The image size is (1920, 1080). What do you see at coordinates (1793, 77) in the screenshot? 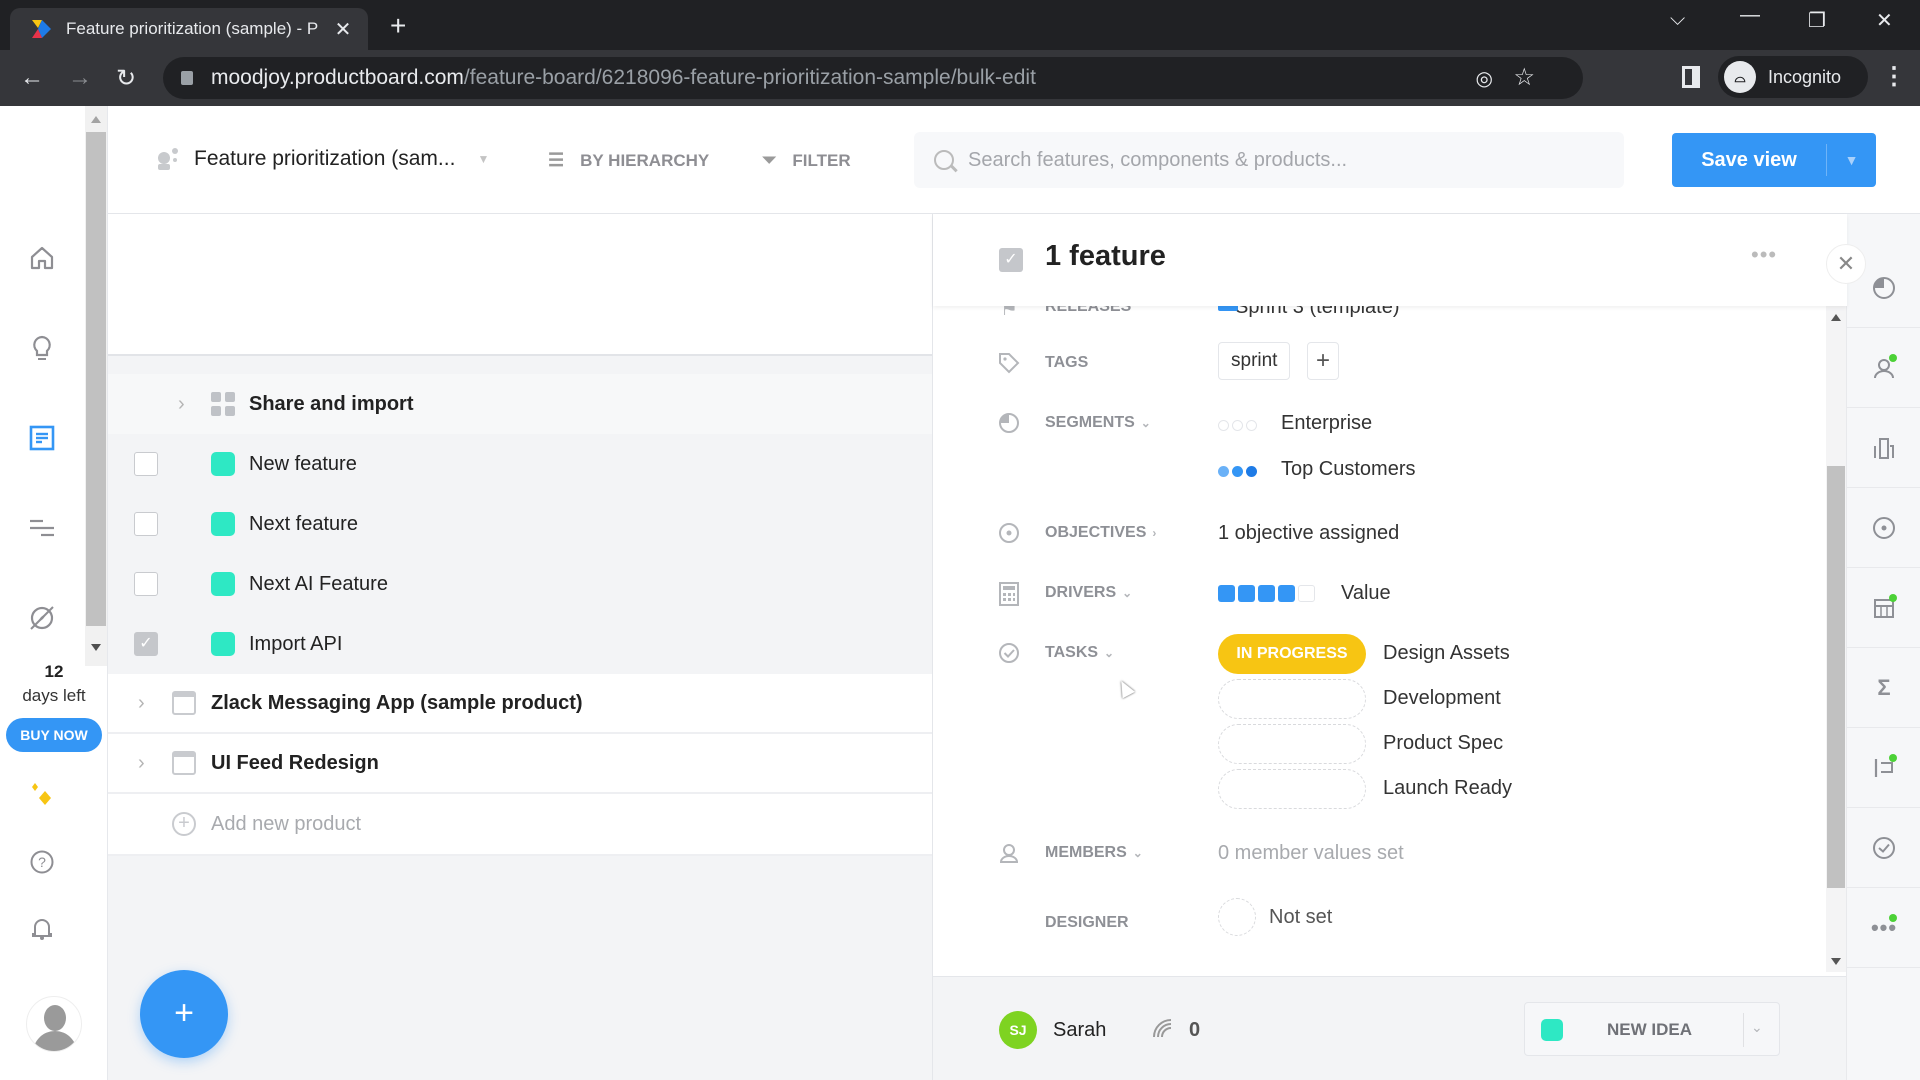
I see `incognito-profile-button: ⌓ Incognito` at bounding box center [1793, 77].